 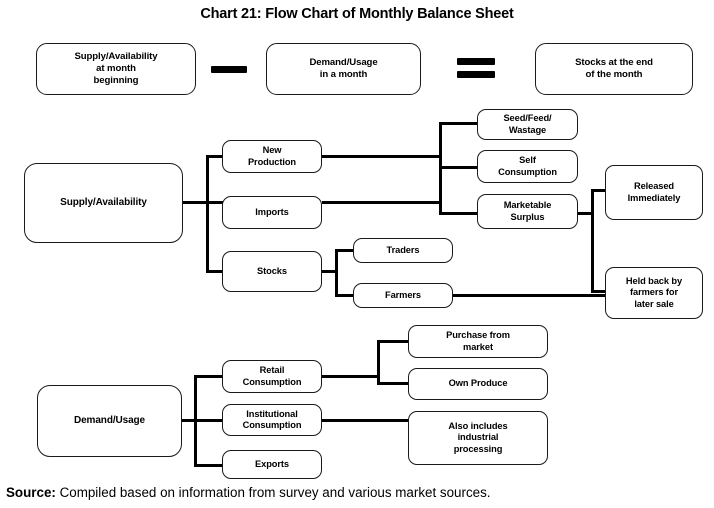 I want to click on node-self-consumption-label: Self Consumption, so click(x=527, y=166).